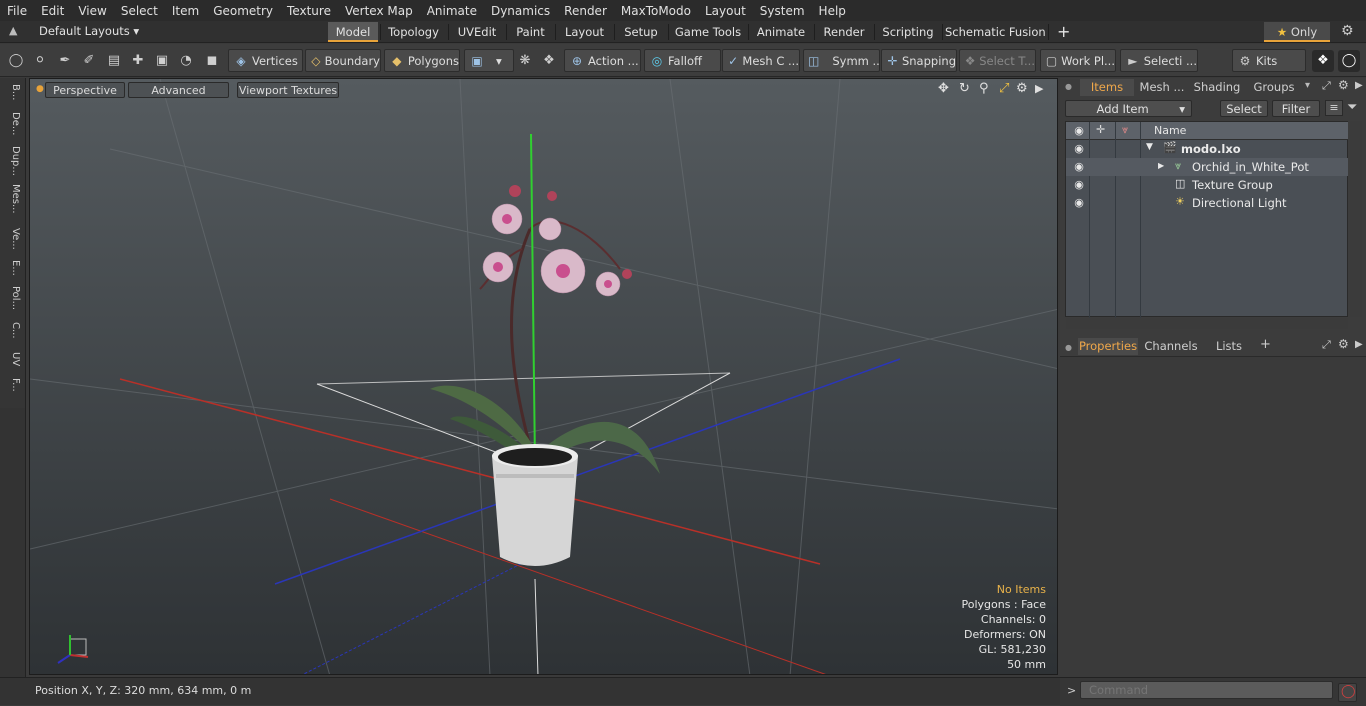 The image size is (1366, 706). What do you see at coordinates (525, 61) in the screenshot?
I see `material-icon: ❋` at bounding box center [525, 61].